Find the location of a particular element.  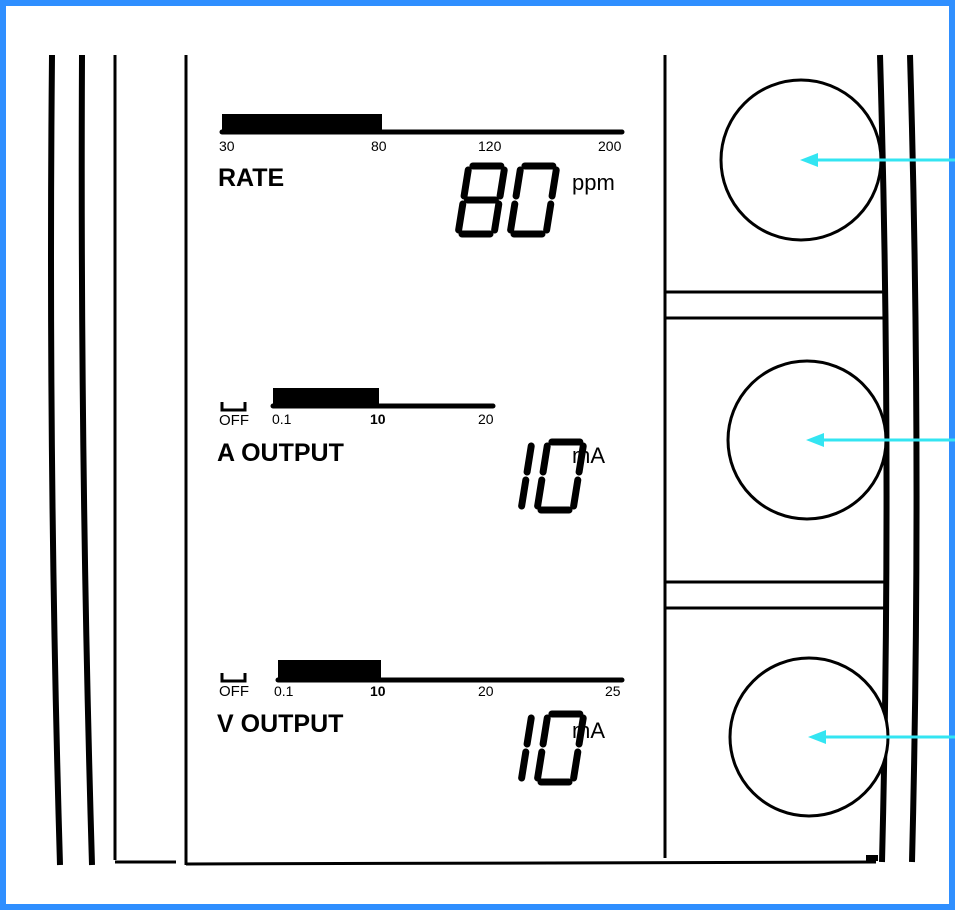

a-output-tick-10: 10 is located at coordinates (378, 419).